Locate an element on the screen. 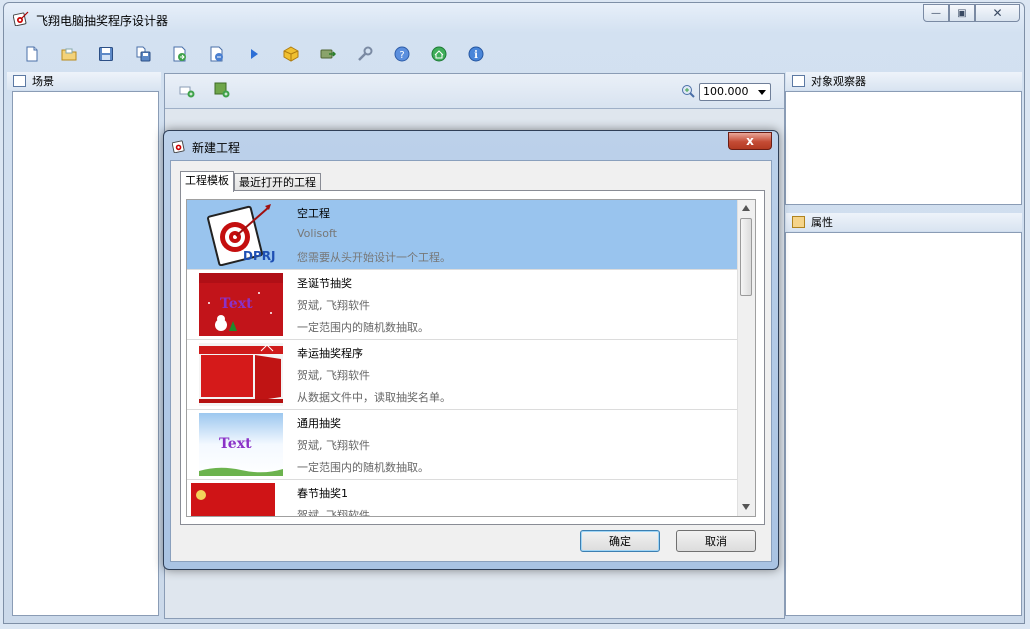  scroll-up-icon is located at coordinates (746, 208).